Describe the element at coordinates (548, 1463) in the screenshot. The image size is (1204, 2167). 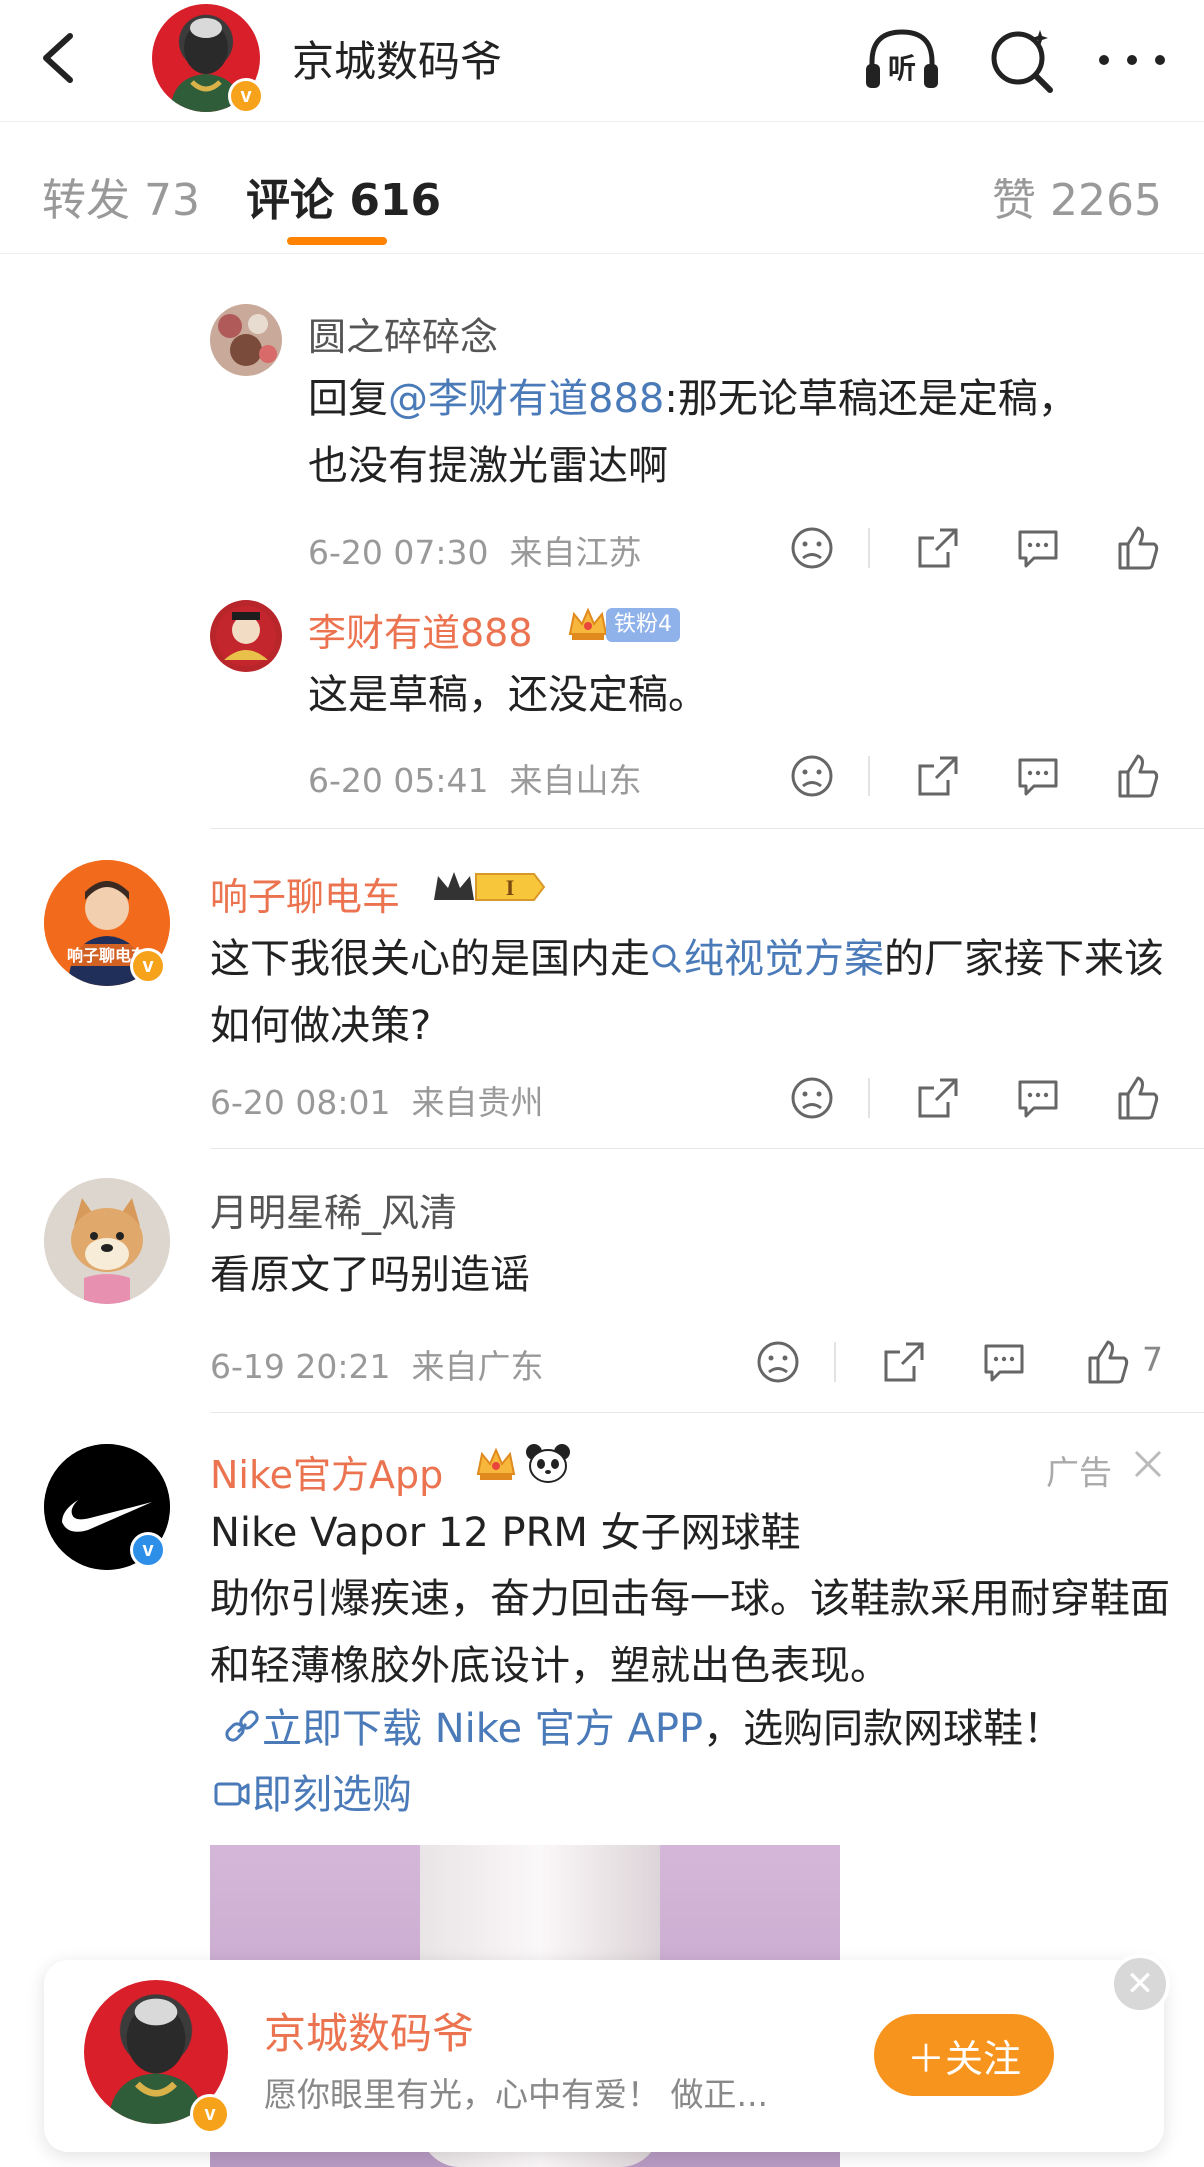
I see `panda-icon` at that location.